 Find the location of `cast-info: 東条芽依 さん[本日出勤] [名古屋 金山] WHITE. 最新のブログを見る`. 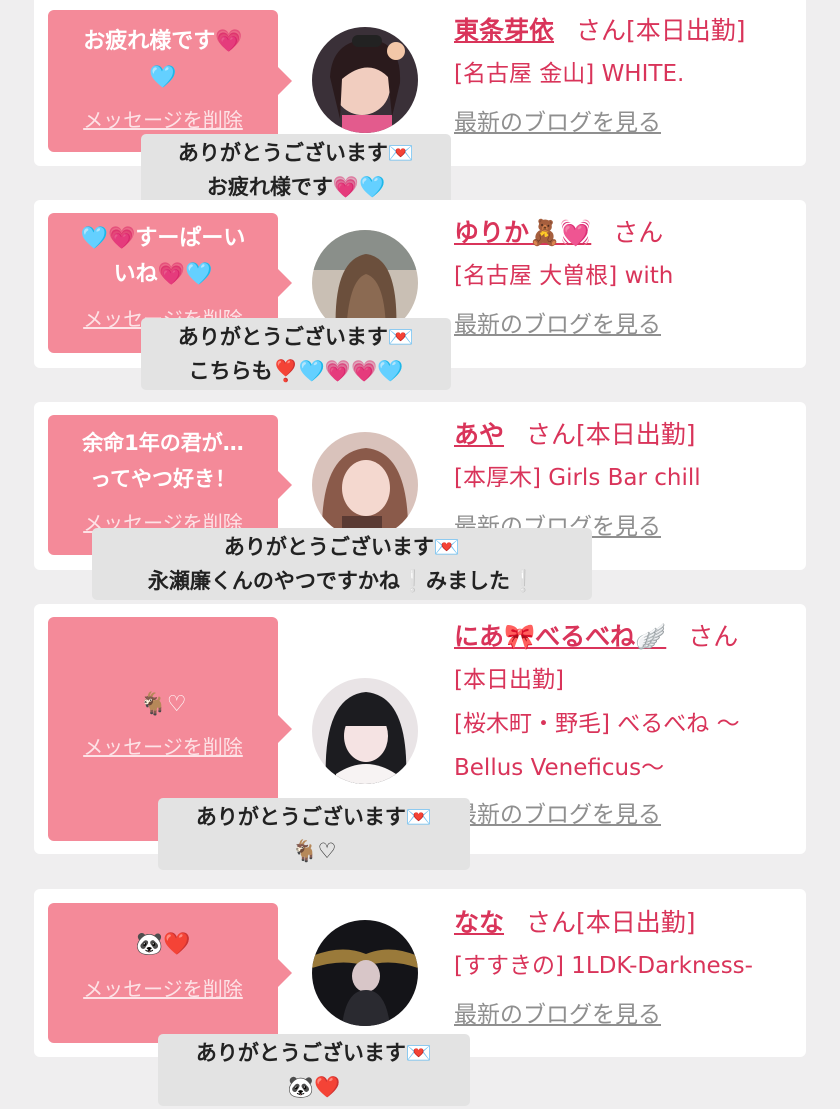

cast-info: 東条芽依 さん[本日出勤] [名古屋 金山] WHITE. 最新のブログを見る is located at coordinates (629, 76).